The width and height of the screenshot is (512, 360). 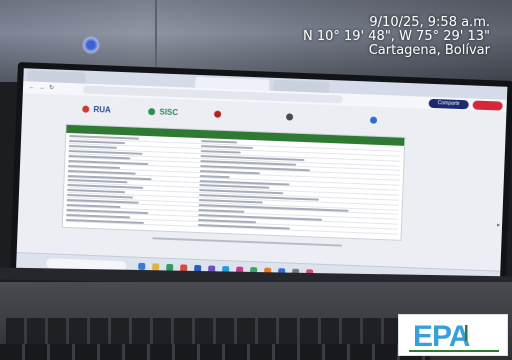 What do you see at coordinates (429, 22) in the screenshot?
I see `geotag-date-time: 9/10/25, 9:58 a.m.` at bounding box center [429, 22].